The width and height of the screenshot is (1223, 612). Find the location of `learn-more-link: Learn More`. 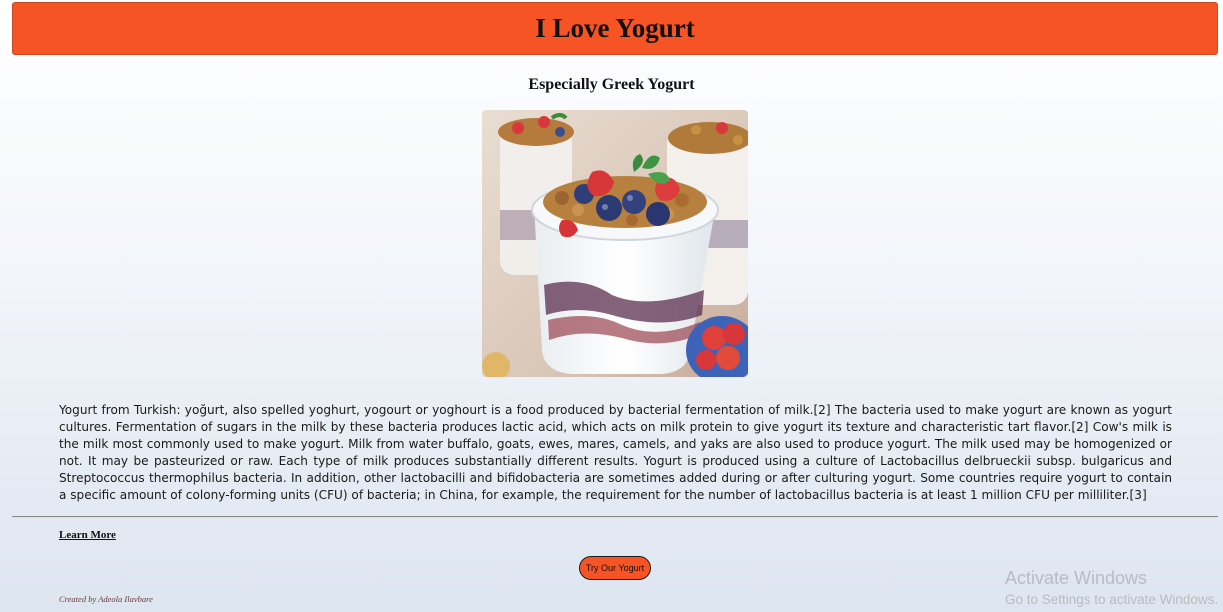

learn-more-link: Learn More is located at coordinates (87, 535).